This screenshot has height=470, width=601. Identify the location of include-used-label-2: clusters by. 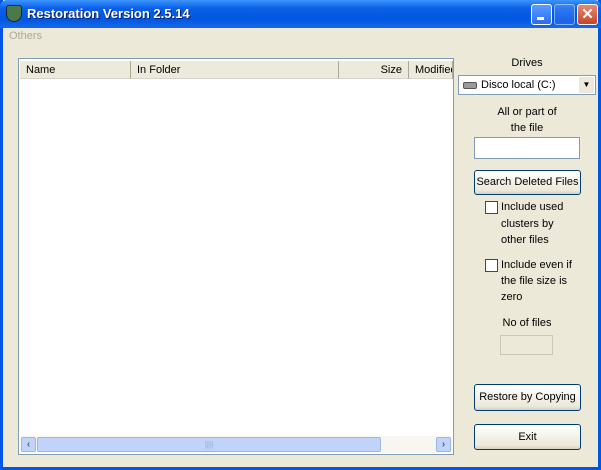
(527, 224).